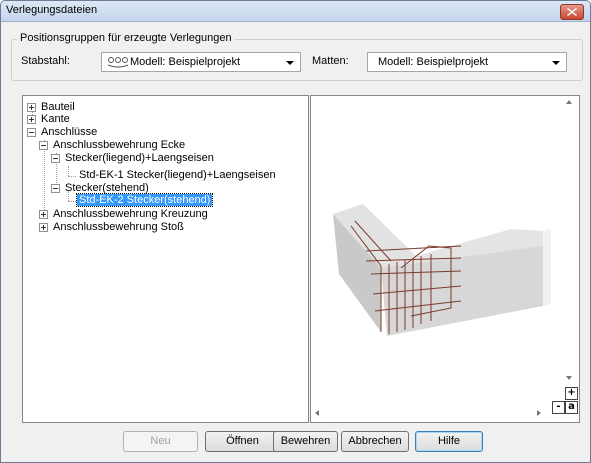  I want to click on tree-item-label: Std-EK-1 Stecker(liegend)+Laengseisen, so click(177, 175).